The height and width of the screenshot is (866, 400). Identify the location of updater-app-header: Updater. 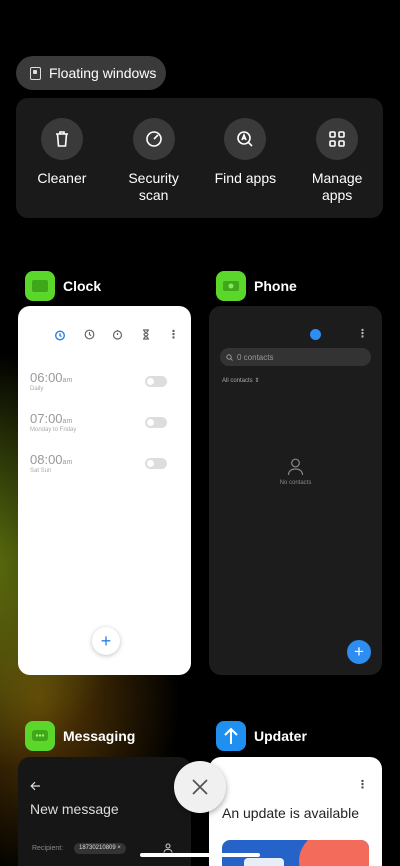
(261, 736).